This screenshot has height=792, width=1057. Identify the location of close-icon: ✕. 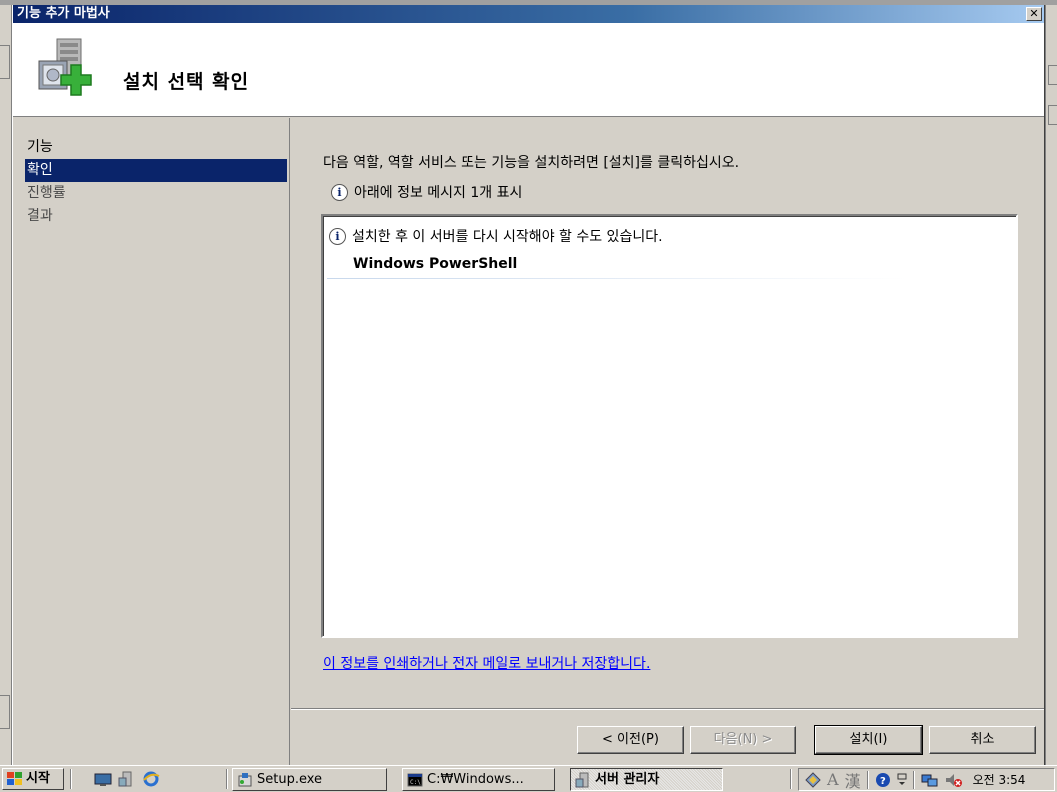
(1034, 13).